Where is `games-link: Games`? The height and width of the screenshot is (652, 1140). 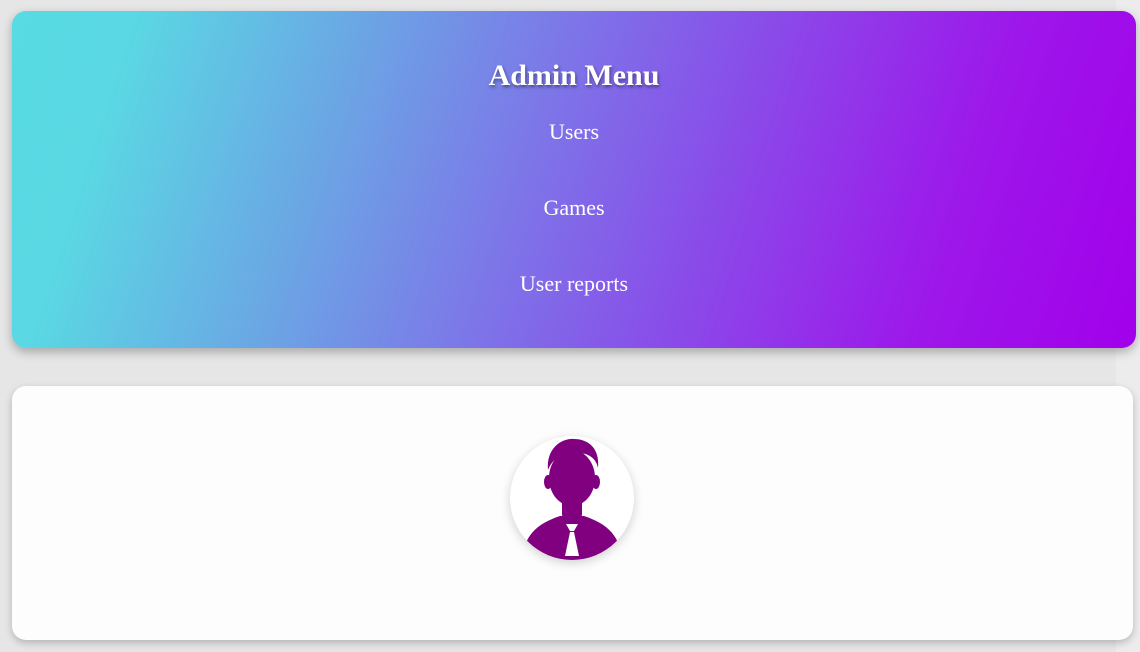 games-link: Games is located at coordinates (573, 208).